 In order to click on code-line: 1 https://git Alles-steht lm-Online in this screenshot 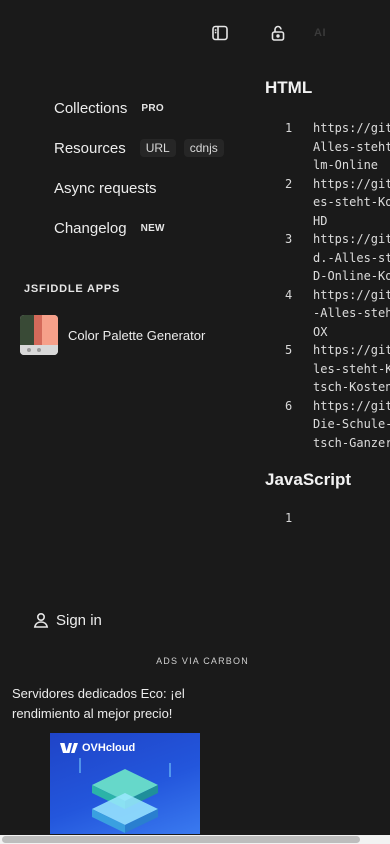, I will do `click(327, 147)`.